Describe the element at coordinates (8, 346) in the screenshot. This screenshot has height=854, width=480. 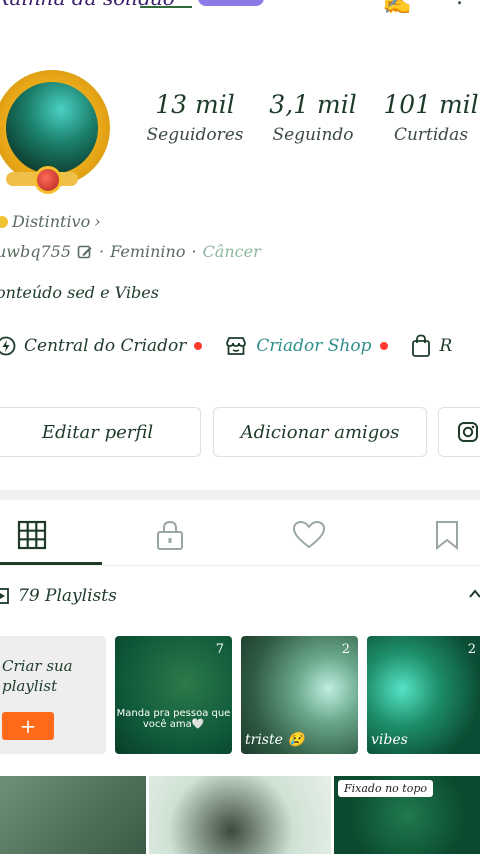
I see `lightning-icon` at that location.